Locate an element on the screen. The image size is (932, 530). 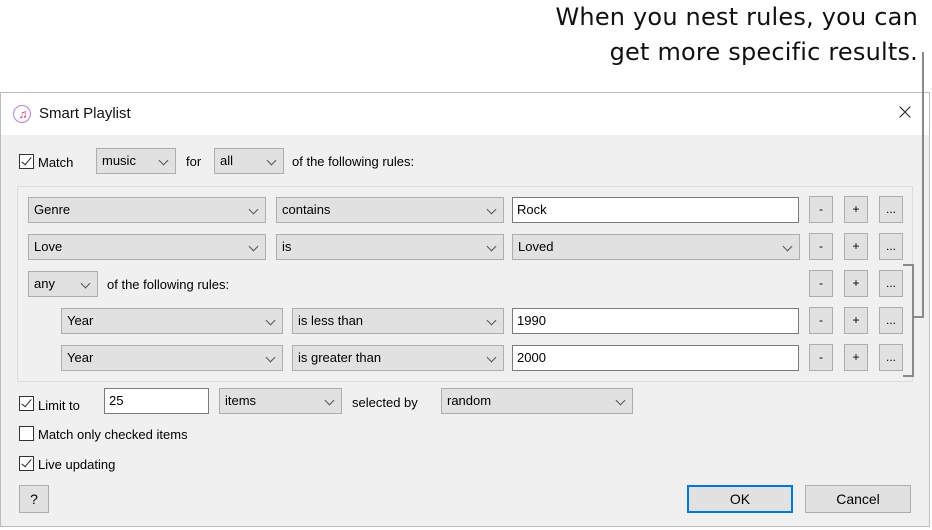
rule-2-field-value: Love is located at coordinates (48, 246).